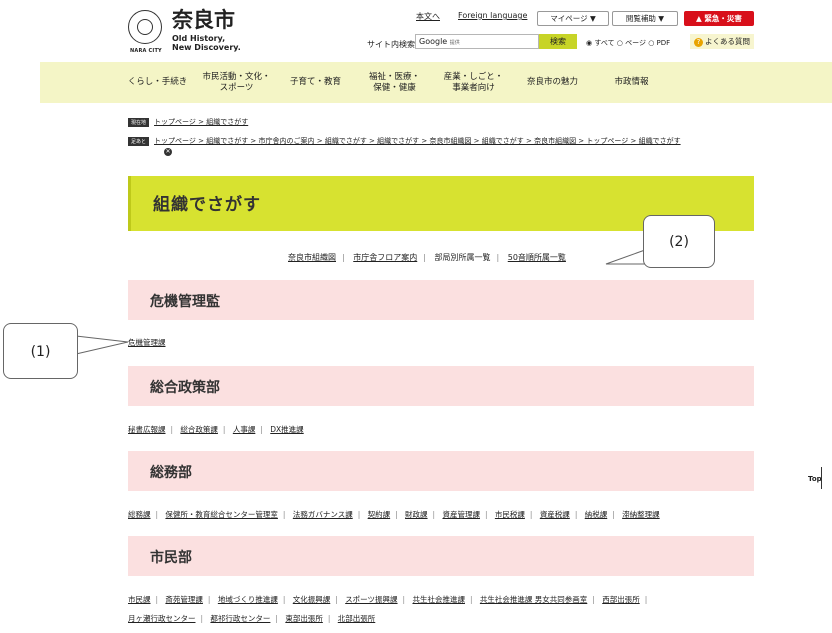 Image resolution: width=832 pixels, height=633 pixels. Describe the element at coordinates (428, 16) in the screenshot. I see `skip-to-main-link: 本文へ` at that location.